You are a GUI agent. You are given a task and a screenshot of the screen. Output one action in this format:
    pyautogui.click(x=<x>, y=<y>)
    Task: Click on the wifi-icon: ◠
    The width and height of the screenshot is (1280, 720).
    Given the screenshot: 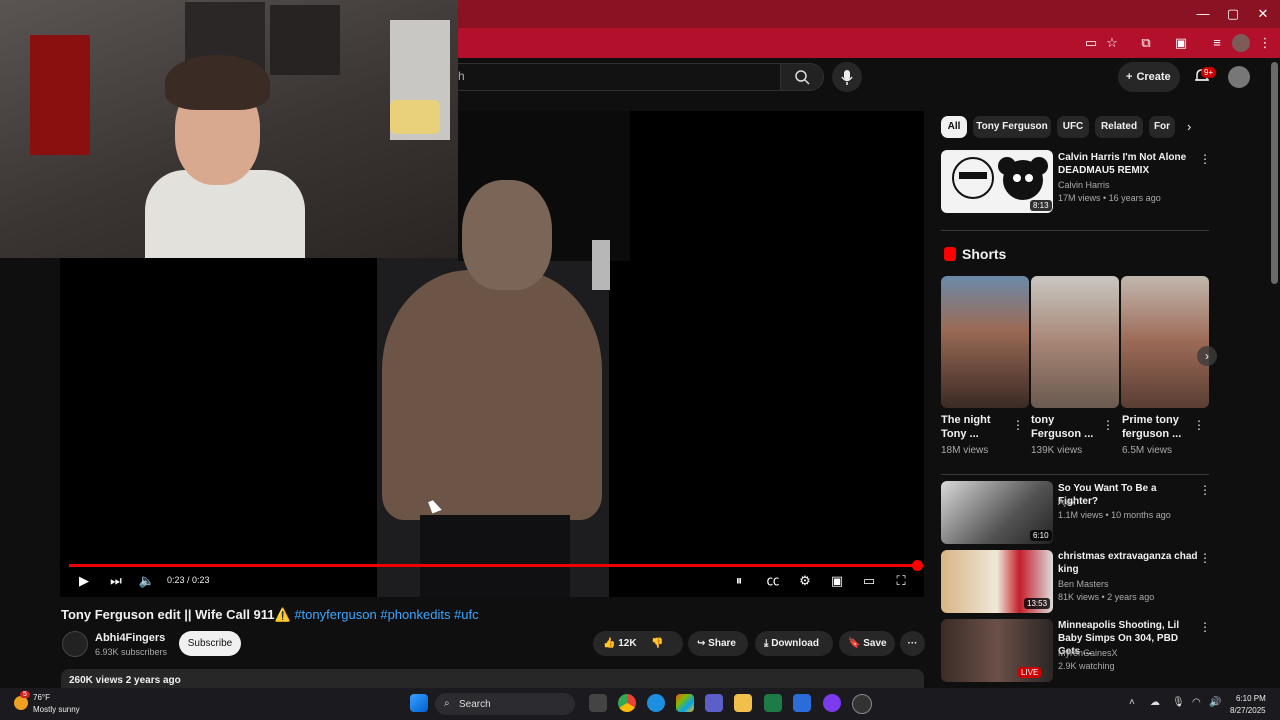 What is the action you would take?
    pyautogui.click(x=1196, y=702)
    